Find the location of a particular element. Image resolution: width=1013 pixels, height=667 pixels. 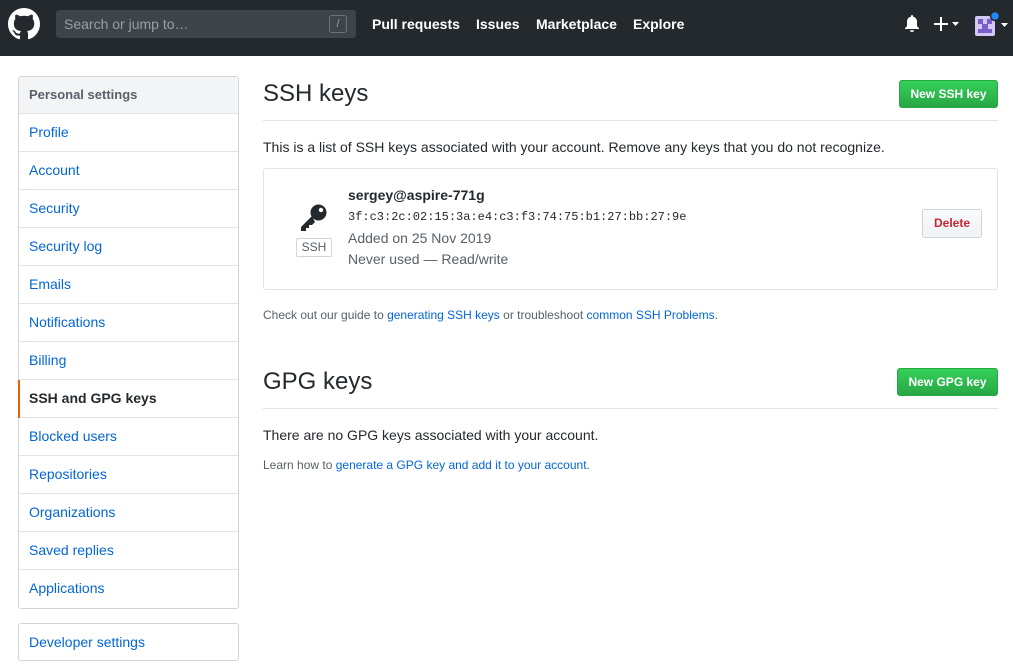

nav-issues: Issues is located at coordinates (498, 24).